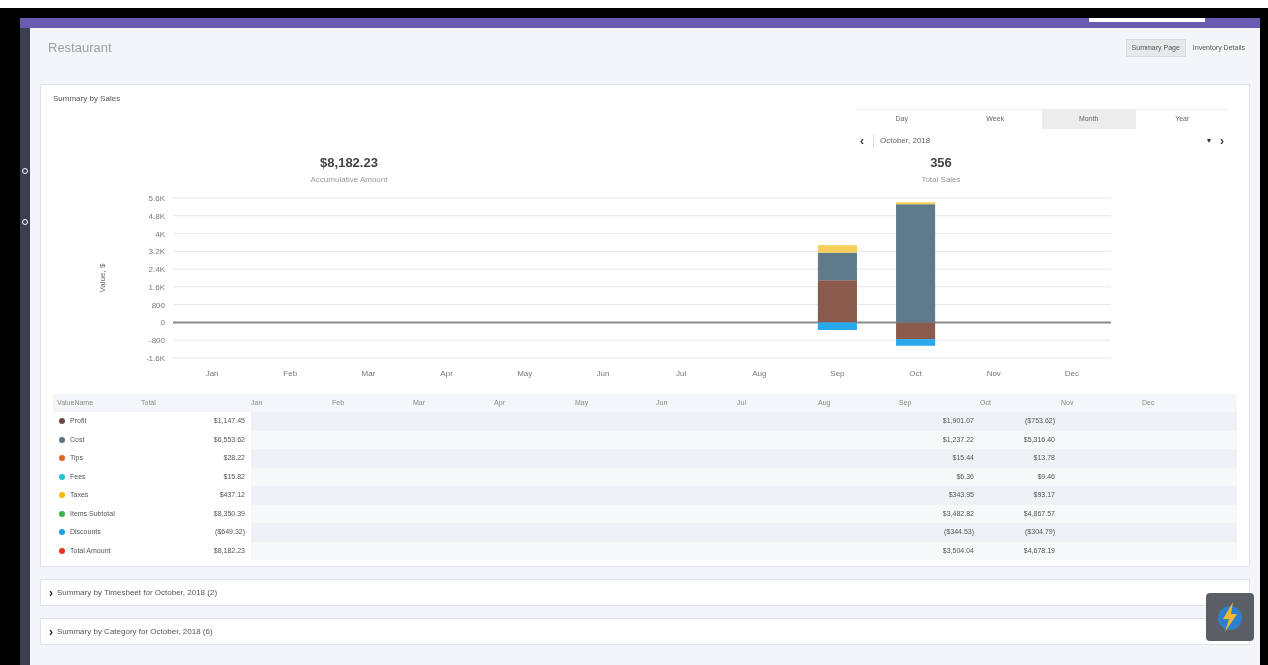  Describe the element at coordinates (941, 162) in the screenshot. I see `stat-value: 356` at that location.